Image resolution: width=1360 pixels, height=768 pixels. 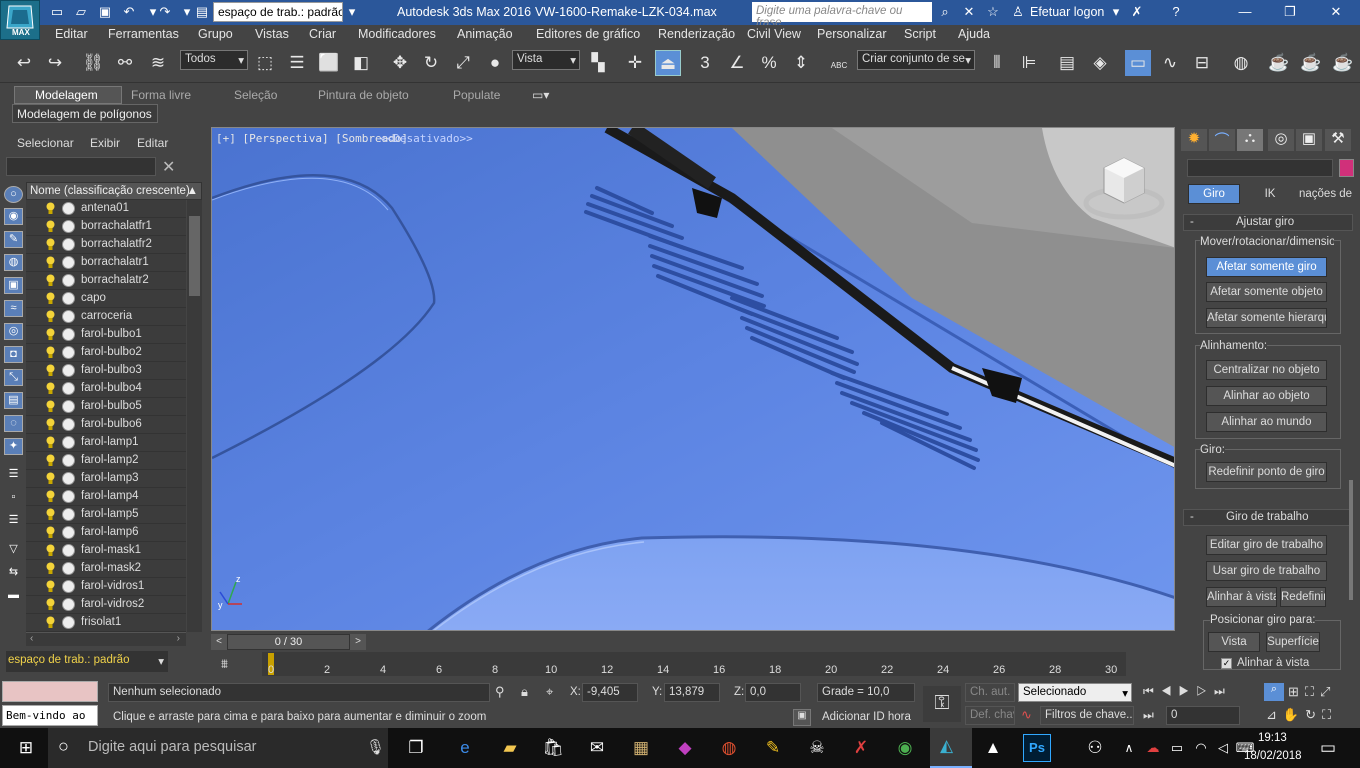 What do you see at coordinates (1338, 140) in the screenshot?
I see `utilities-tab-icon: ⚒` at bounding box center [1338, 140].